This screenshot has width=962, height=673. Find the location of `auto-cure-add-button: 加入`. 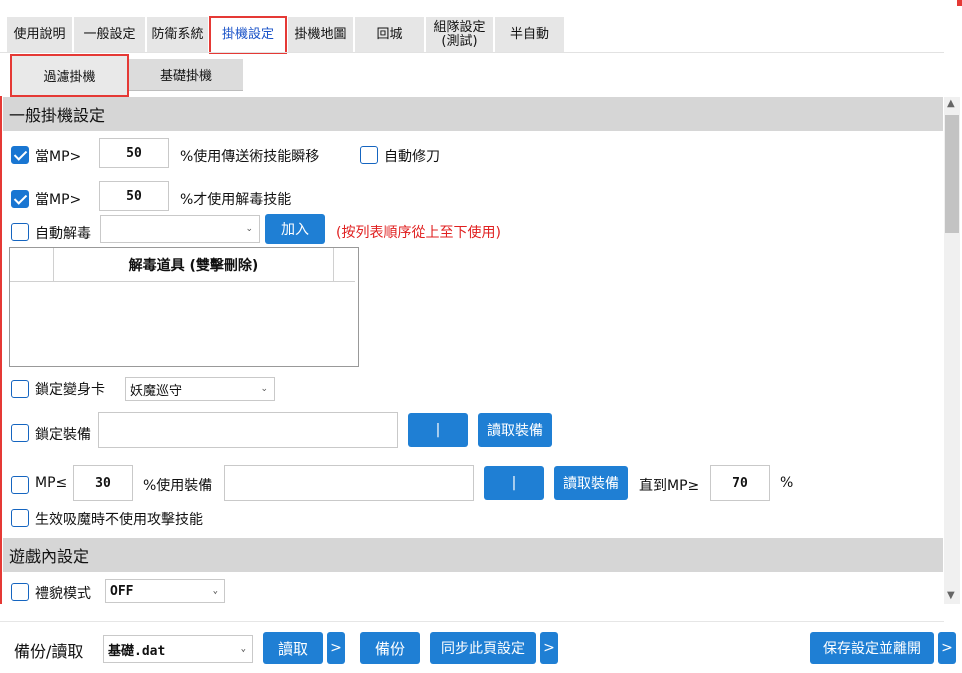

auto-cure-add-button: 加入 is located at coordinates (295, 229).